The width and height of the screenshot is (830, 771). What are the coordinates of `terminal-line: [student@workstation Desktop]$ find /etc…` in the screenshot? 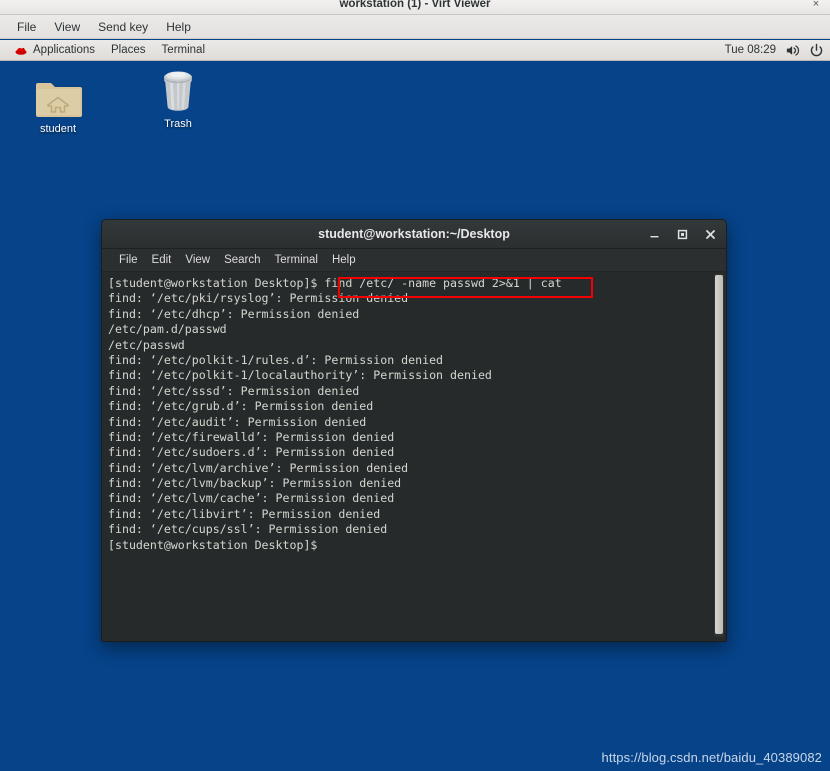 It's located at (335, 283).